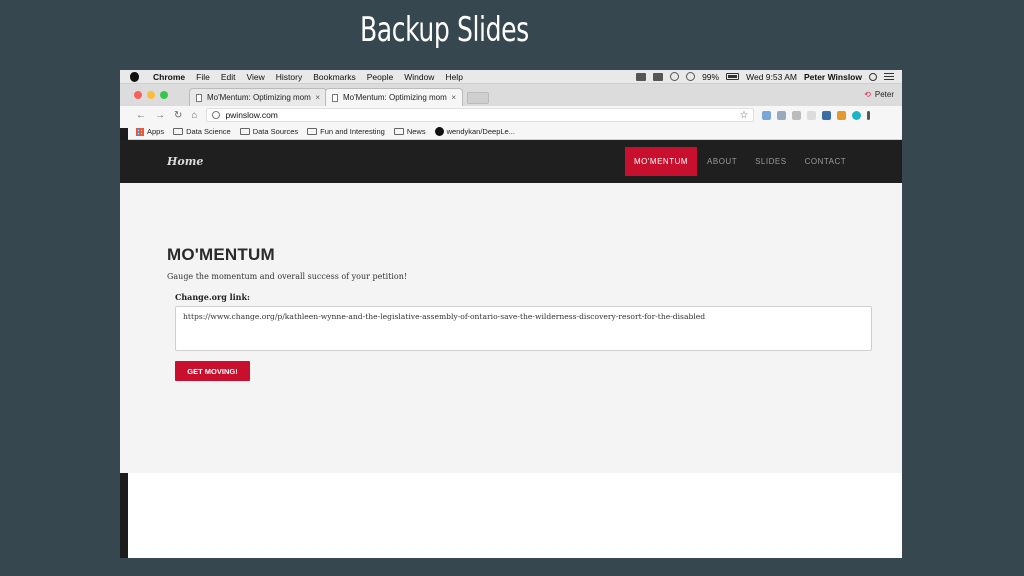 This screenshot has width=1024, height=576. Describe the element at coordinates (380, 77) in the screenshot. I see `menu-people: People` at that location.